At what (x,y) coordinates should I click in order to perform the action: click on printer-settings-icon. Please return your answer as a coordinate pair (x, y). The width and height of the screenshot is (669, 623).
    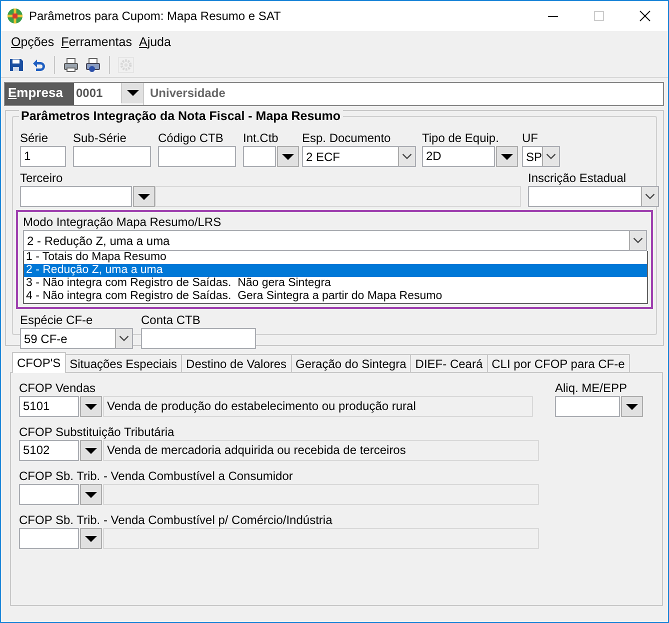
    Looking at the image, I should click on (93, 65).